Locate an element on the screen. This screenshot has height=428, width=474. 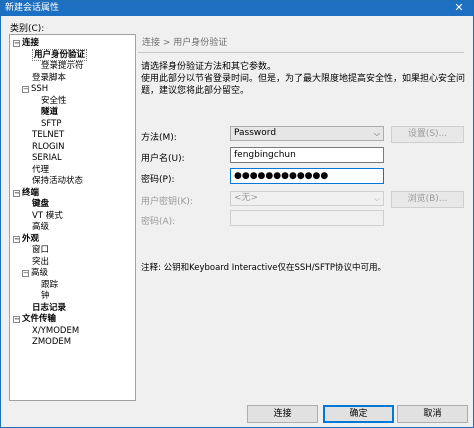
tree-item-label: RLOGIN is located at coordinates (48, 146).